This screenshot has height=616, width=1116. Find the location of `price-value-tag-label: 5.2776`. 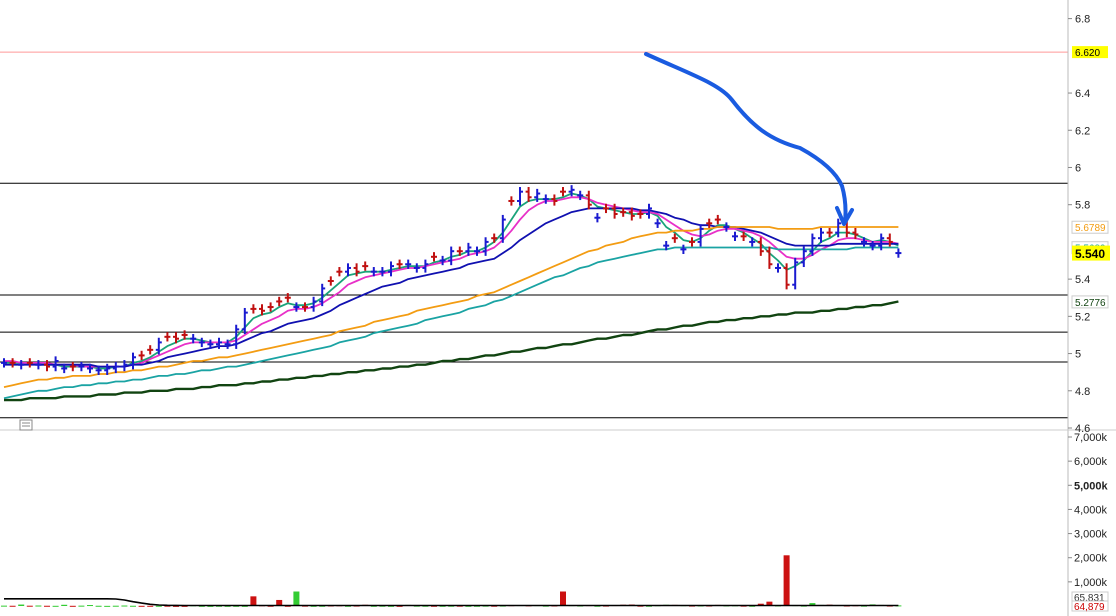

price-value-tag-label: 5.2776 is located at coordinates (1090, 303).